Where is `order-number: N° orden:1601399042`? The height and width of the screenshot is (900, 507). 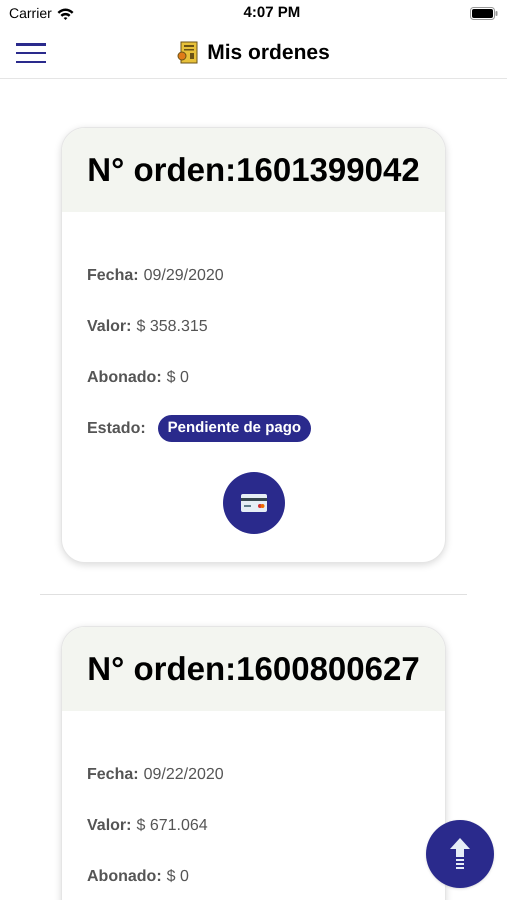
order-number: N° orden:1601399042 is located at coordinates (253, 170).